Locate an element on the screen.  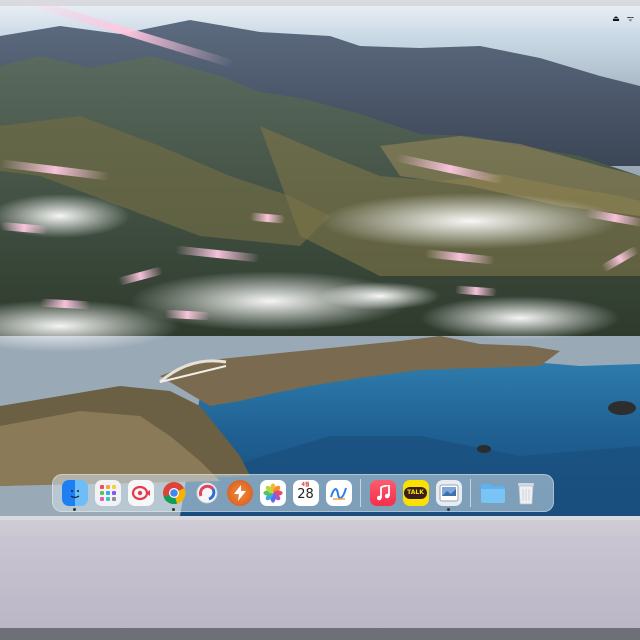
launchpad-icon is located at coordinates (107, 493).